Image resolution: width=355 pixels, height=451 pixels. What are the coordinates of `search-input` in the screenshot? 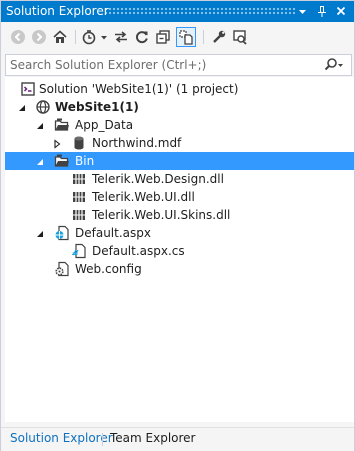 It's located at (160, 65).